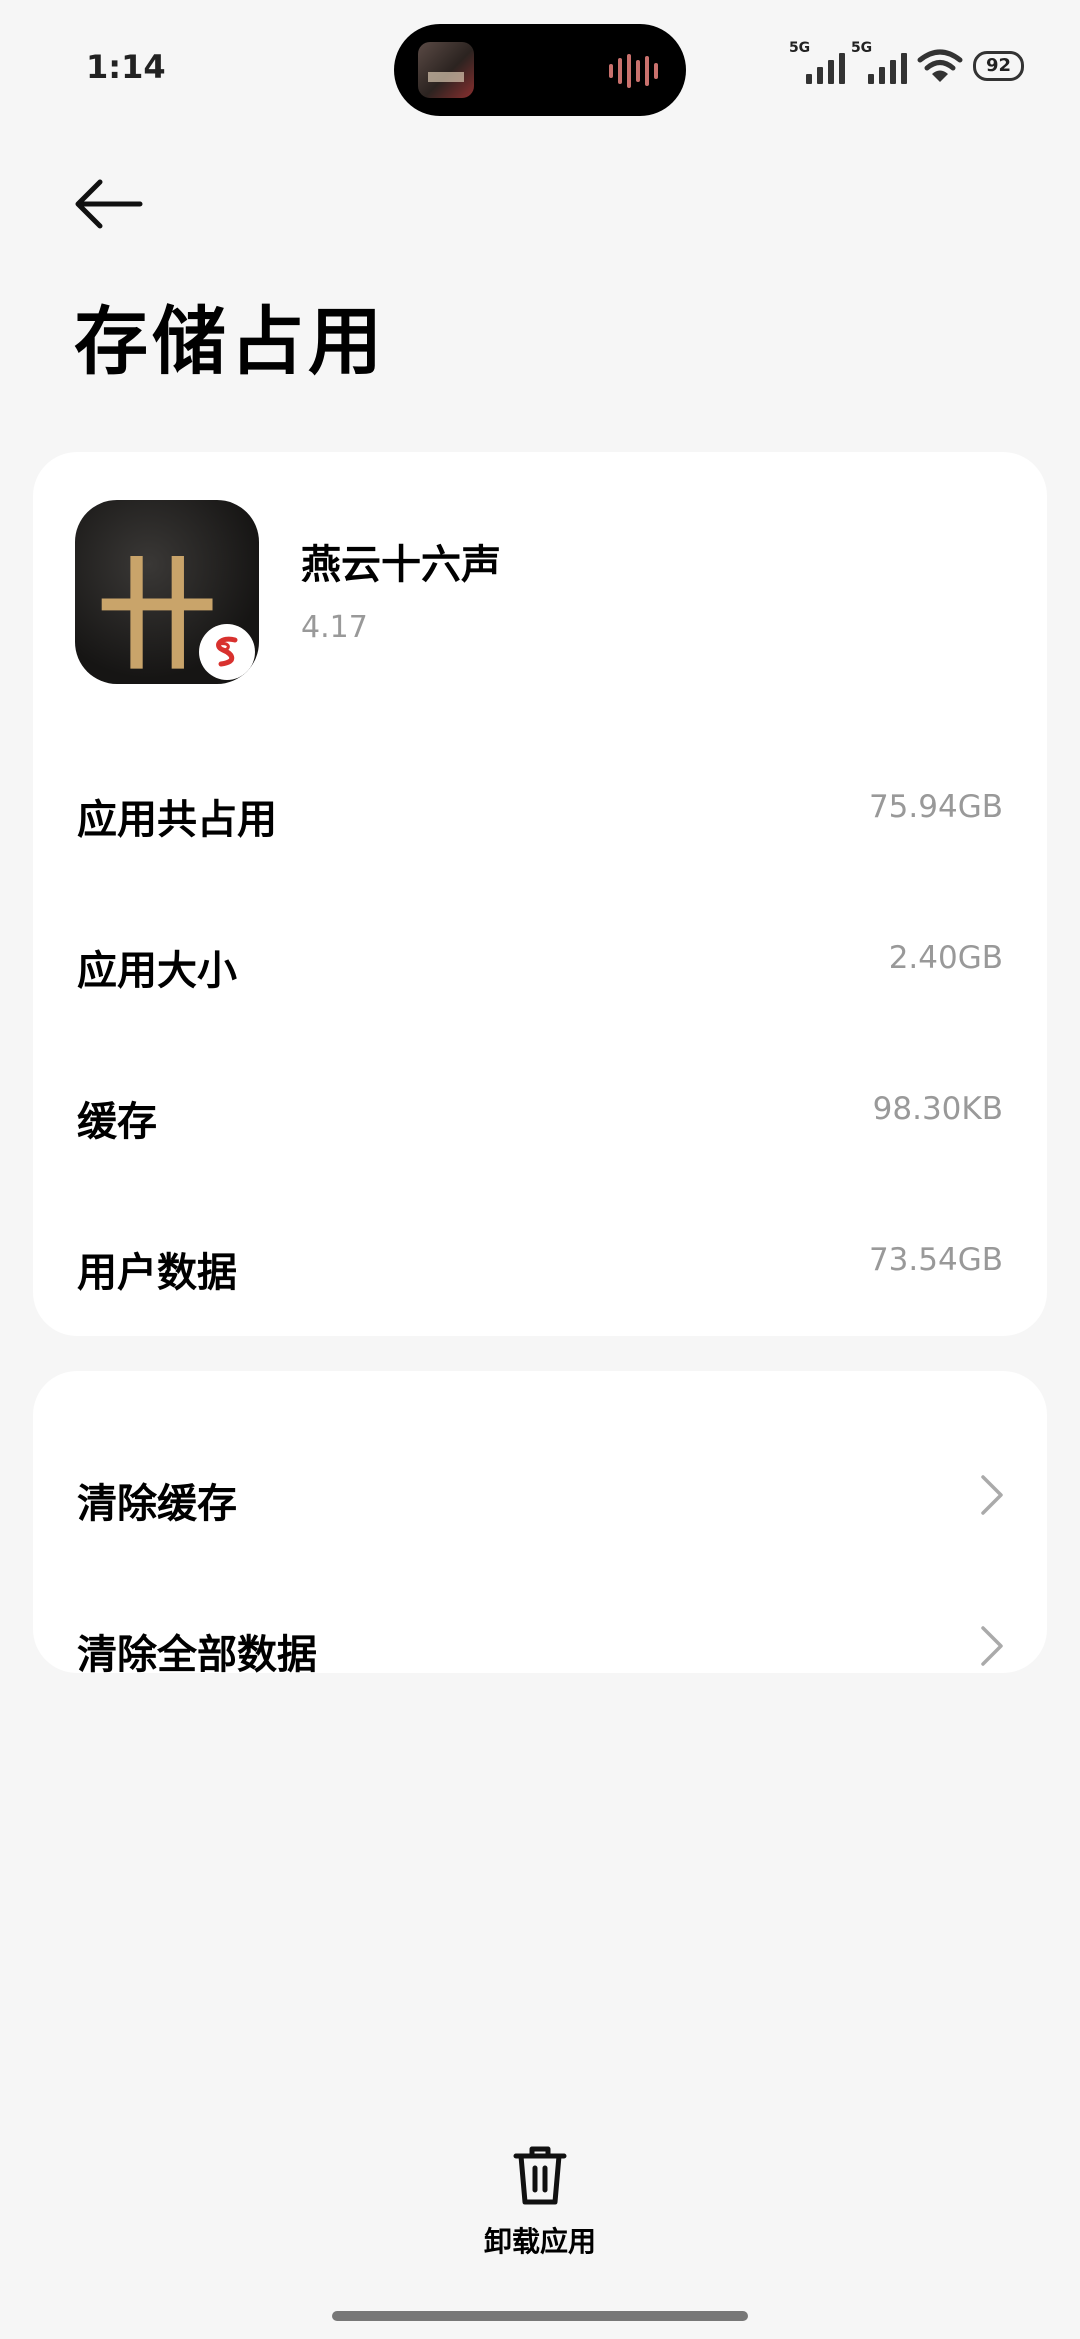  I want to click on trash-icon, so click(540, 2175).